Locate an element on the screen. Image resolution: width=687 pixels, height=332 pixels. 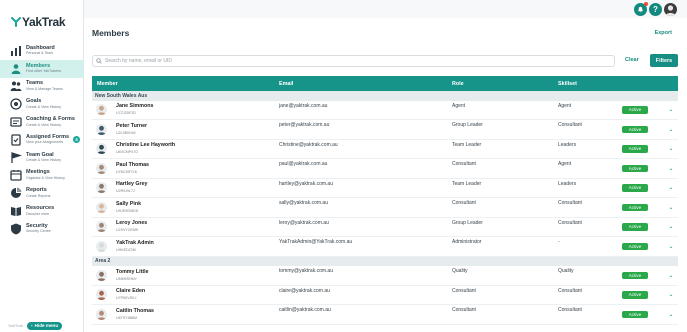
user-avatar is located at coordinates (670, 9).